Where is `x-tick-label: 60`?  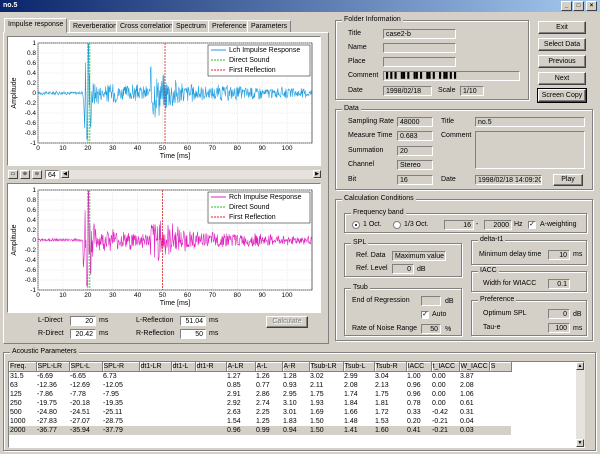 x-tick-label: 60 is located at coordinates (188, 295).